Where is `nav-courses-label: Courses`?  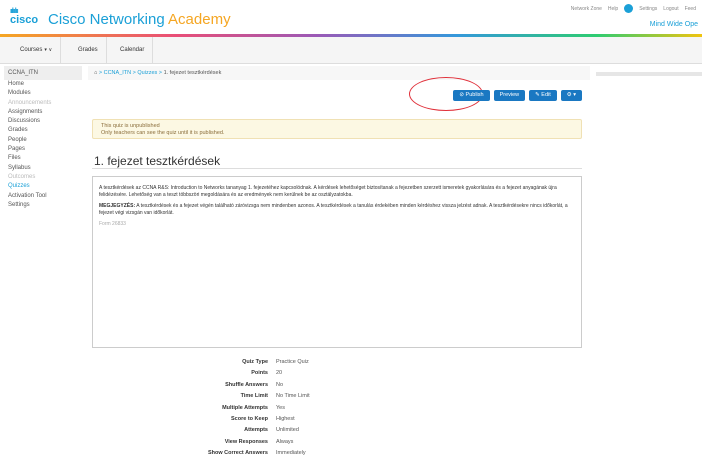
nav-courses-label: Courses is located at coordinates (31, 50).